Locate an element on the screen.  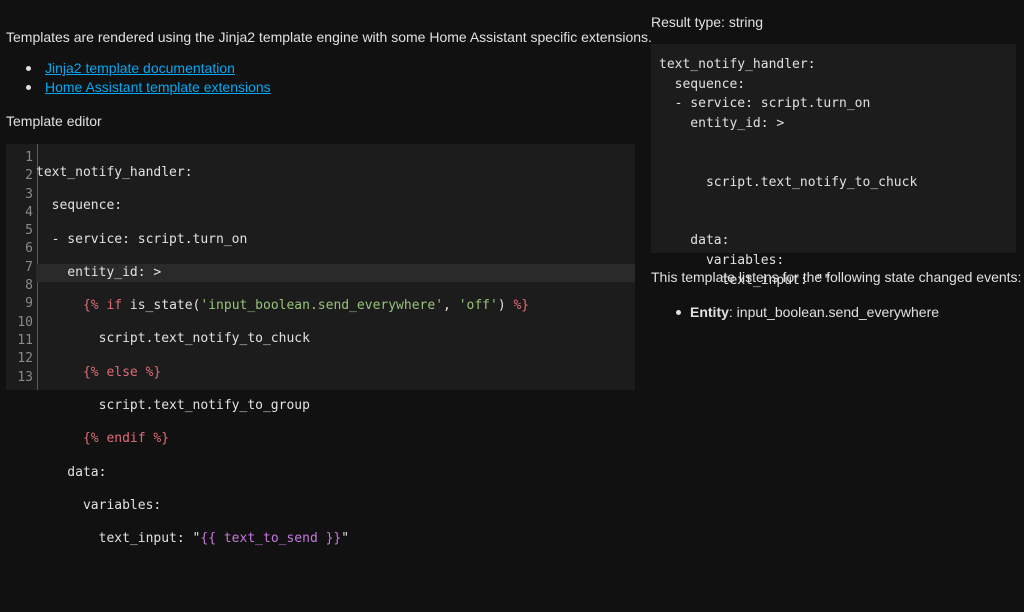
line-number-gutter: 1 2 3 4 5 6 7 8 9 10 11 12 13 is located at coordinates (19, 268).